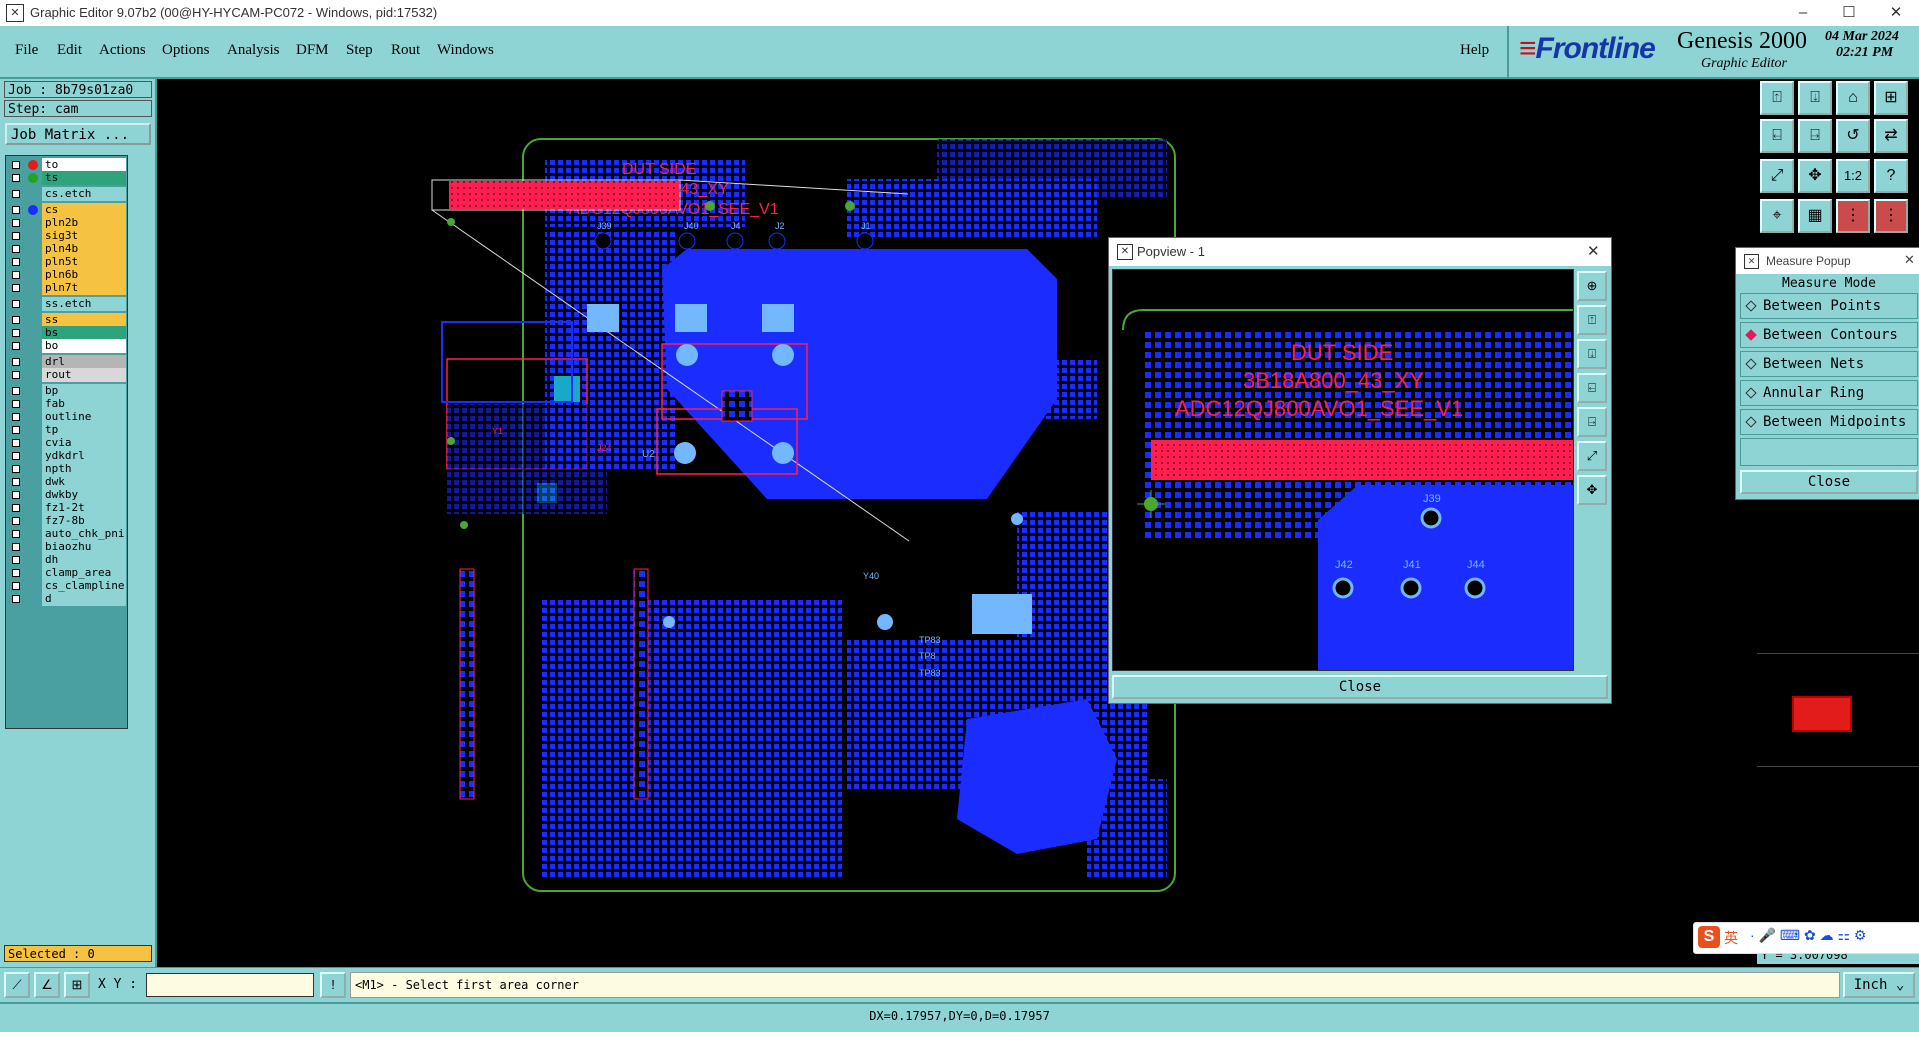 This screenshot has height=1042, width=1919. What do you see at coordinates (84, 346) in the screenshot?
I see `layer-name: bo` at bounding box center [84, 346].